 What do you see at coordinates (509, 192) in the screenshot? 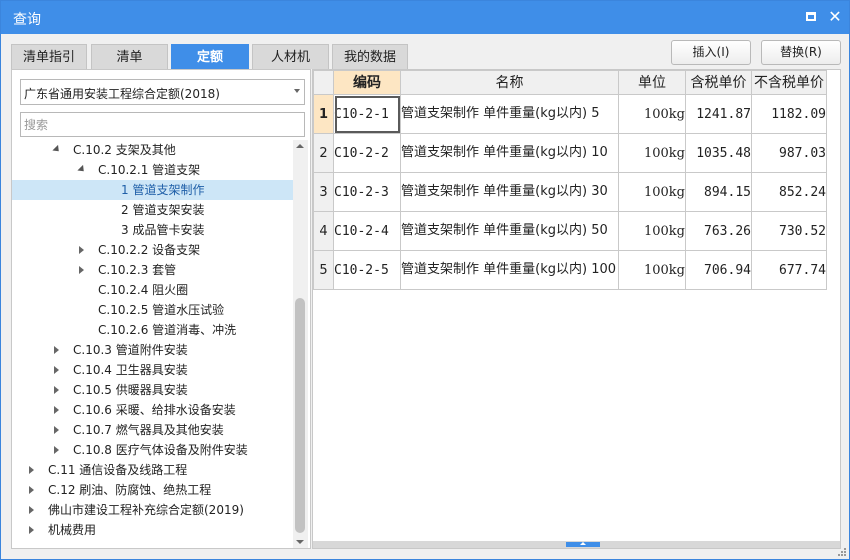
I see `name-cell: 管道支架制作 单件重量(kg以内) 30` at bounding box center [509, 192].